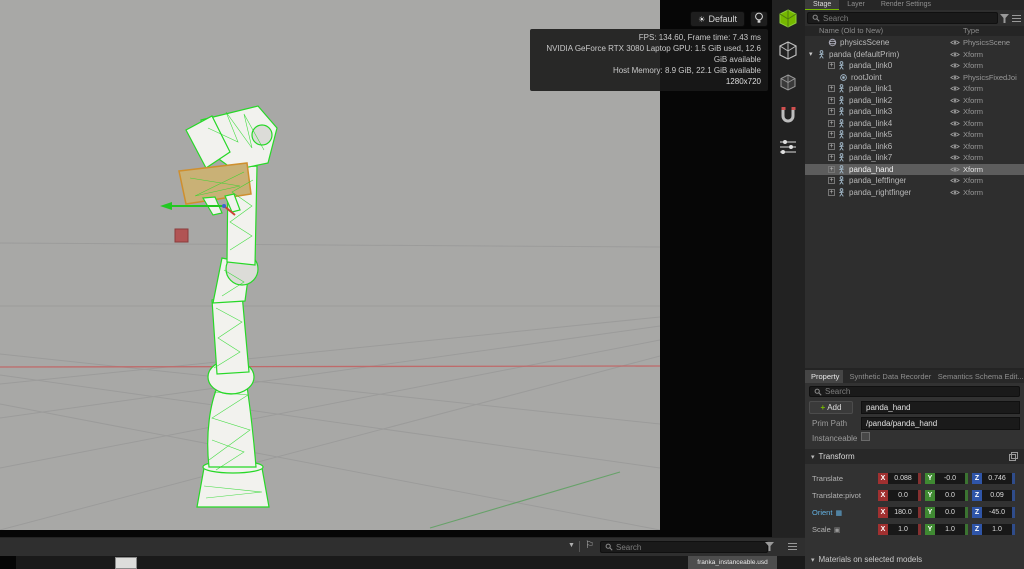 This screenshot has height=569, width=1024. What do you see at coordinates (198, 209) in the screenshot?
I see `translate-gizmo` at bounding box center [198, 209].